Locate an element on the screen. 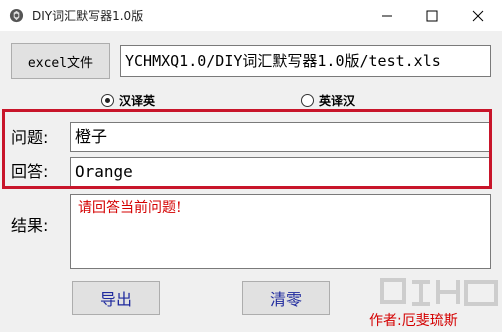  minimize-button is located at coordinates (387, 15).